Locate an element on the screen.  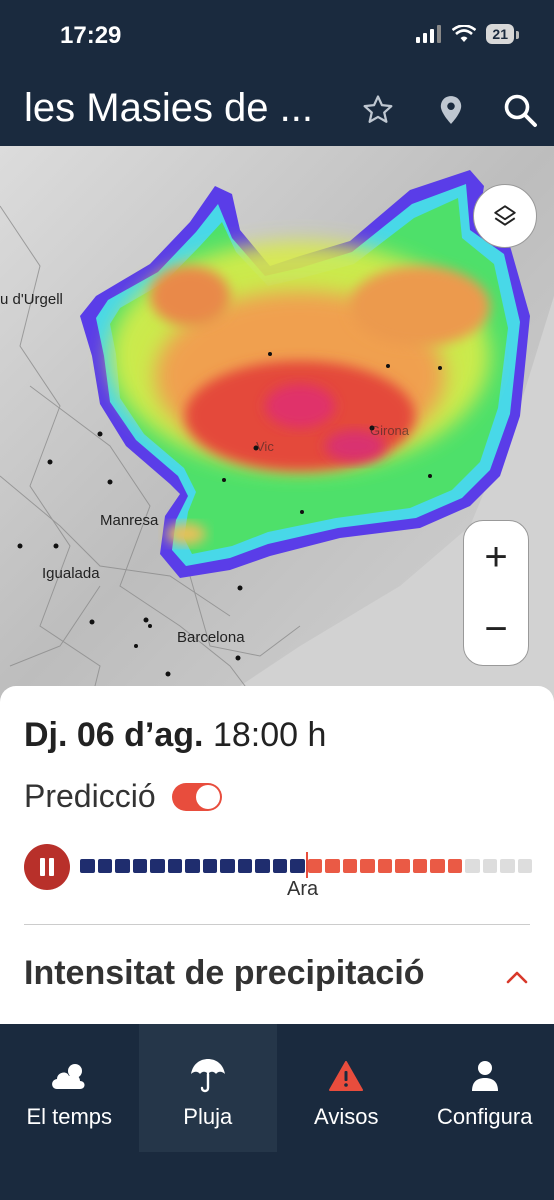
location-pin-icon is located at coordinates (451, 110).